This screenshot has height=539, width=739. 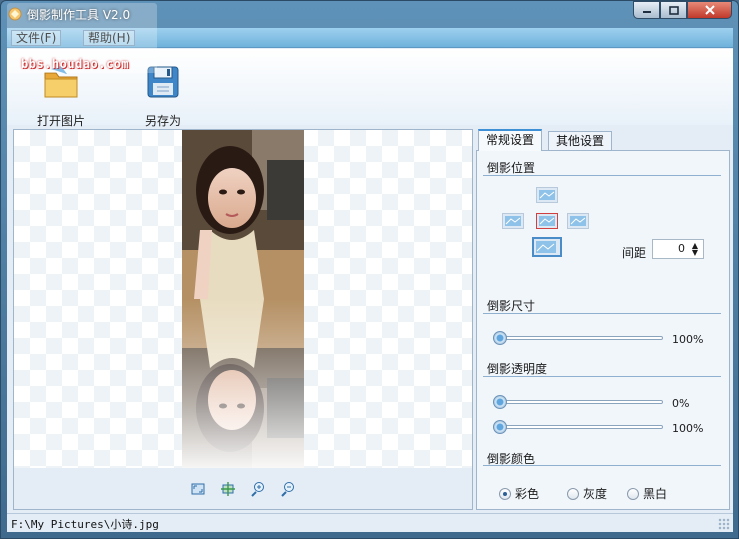 I want to click on opacity-start-slider, so click(x=578, y=402).